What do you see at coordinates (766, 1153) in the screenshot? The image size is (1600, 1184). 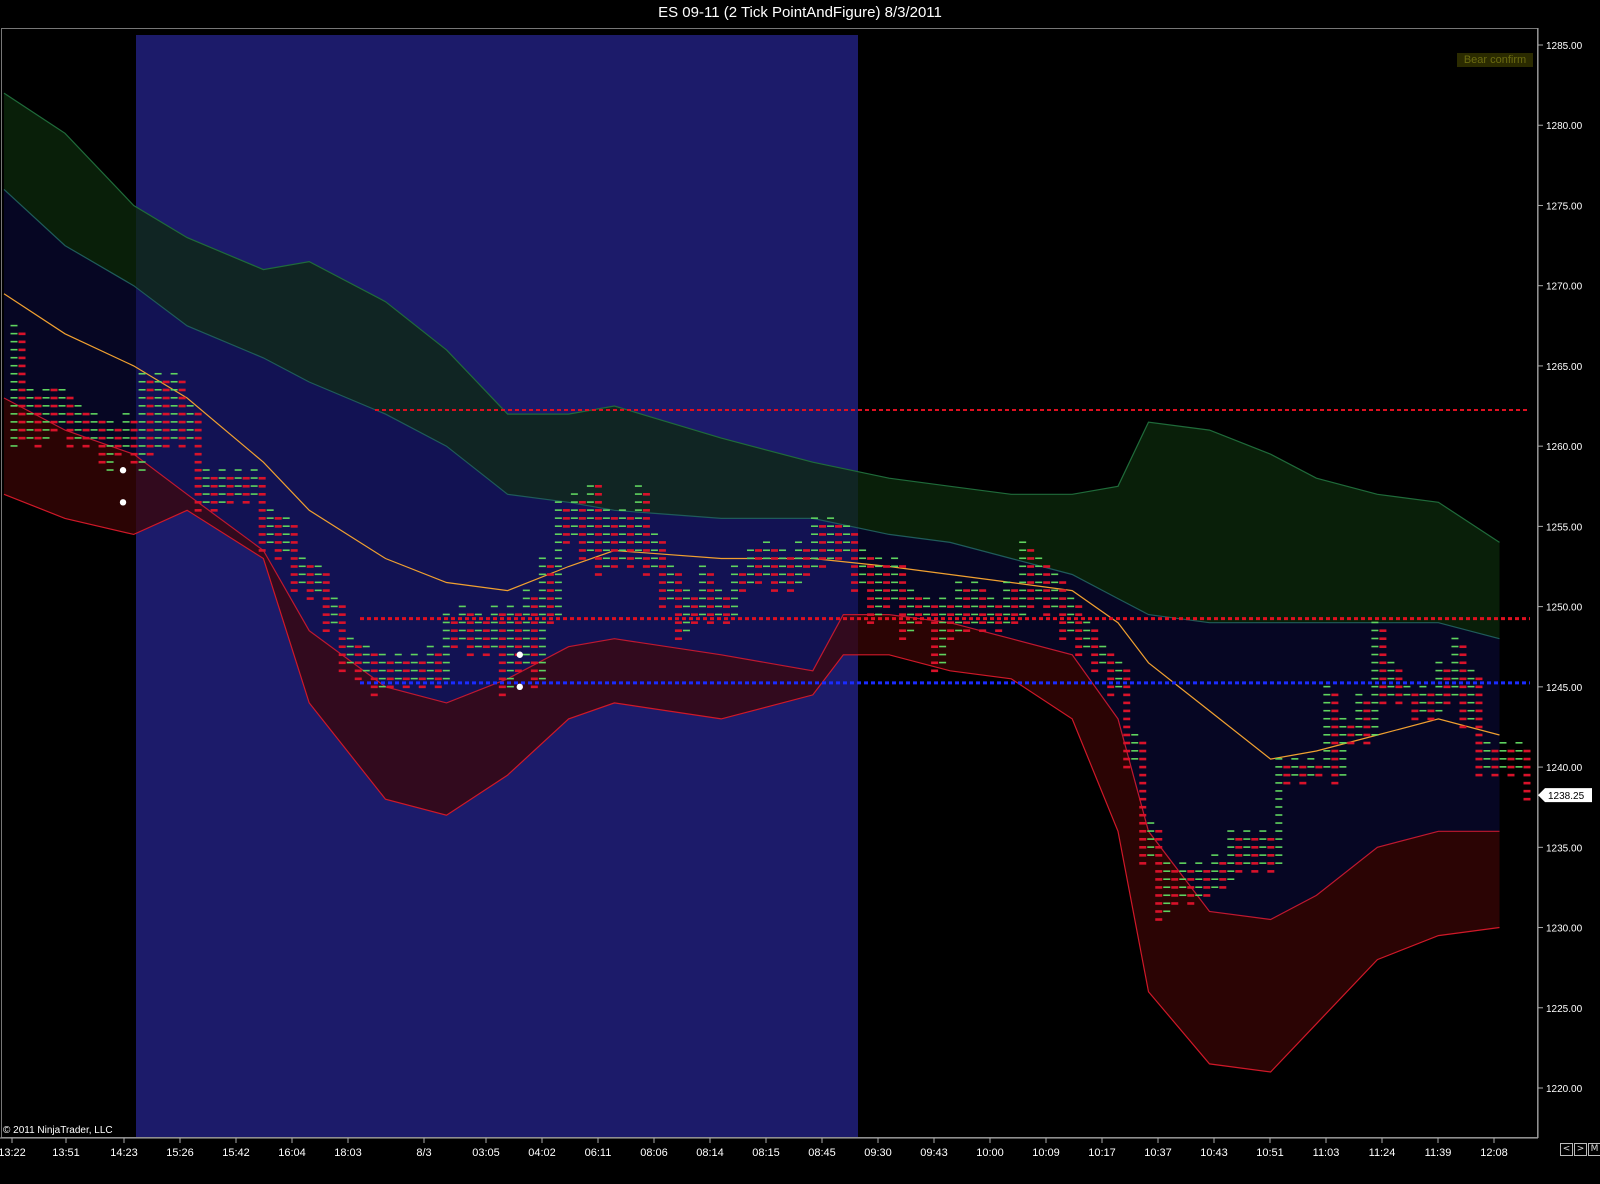 I see `x-tick-label: 08:15` at bounding box center [766, 1153].